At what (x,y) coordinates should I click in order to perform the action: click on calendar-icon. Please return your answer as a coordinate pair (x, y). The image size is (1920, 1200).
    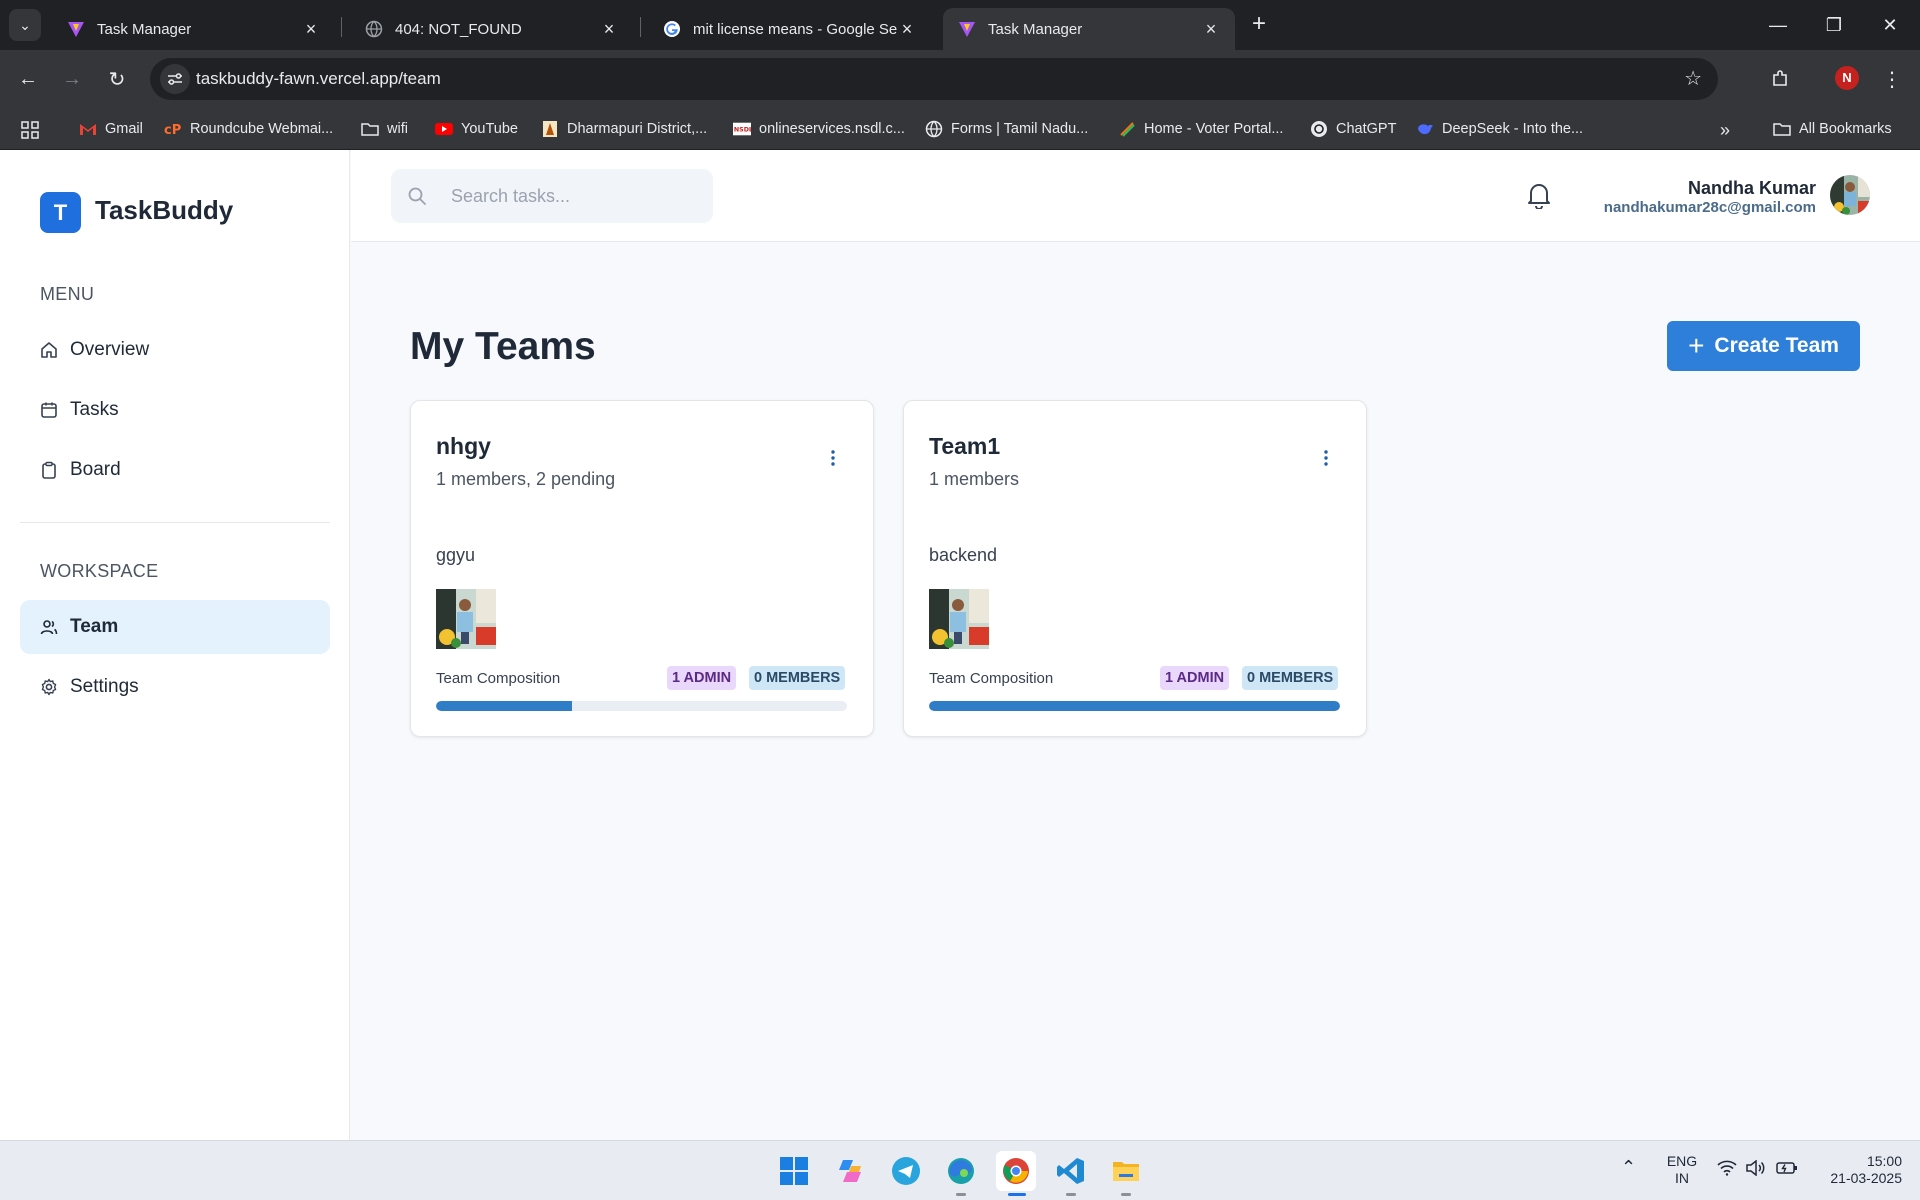
    Looking at the image, I should click on (49, 410).